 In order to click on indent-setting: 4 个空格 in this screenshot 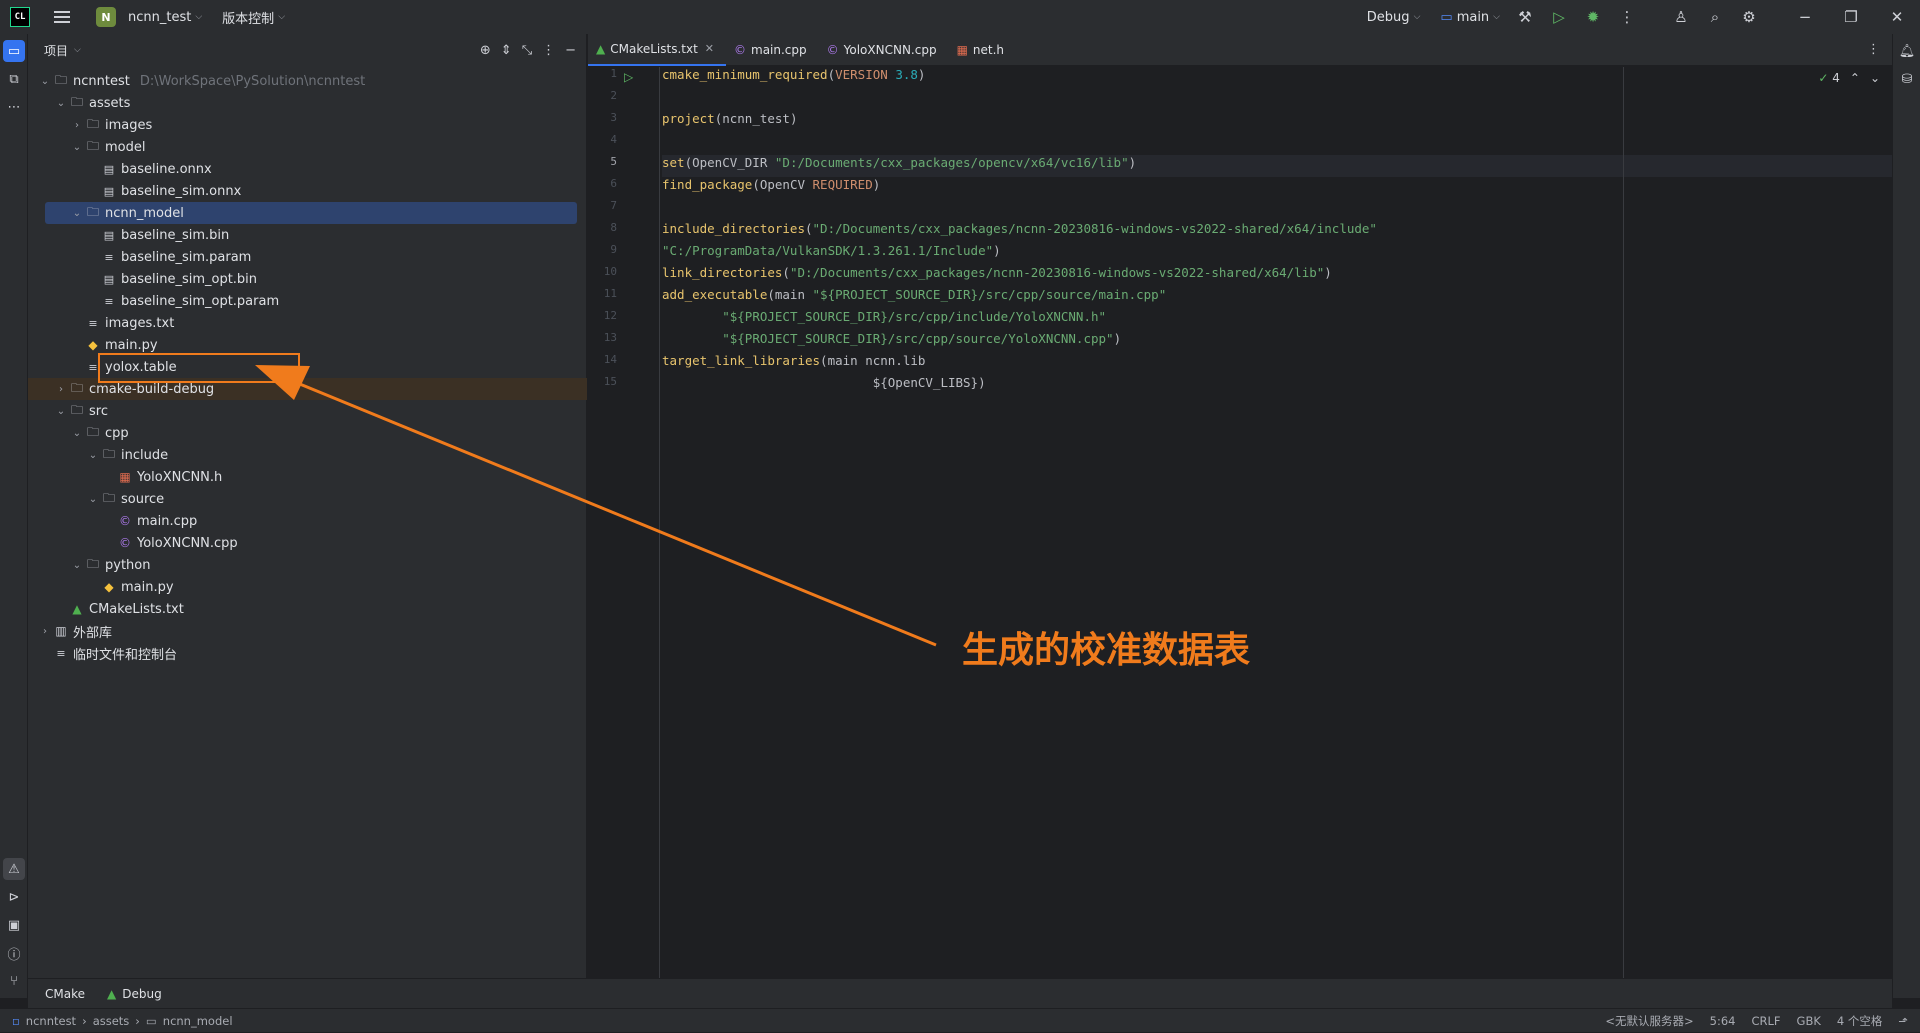, I will do `click(1859, 1021)`.